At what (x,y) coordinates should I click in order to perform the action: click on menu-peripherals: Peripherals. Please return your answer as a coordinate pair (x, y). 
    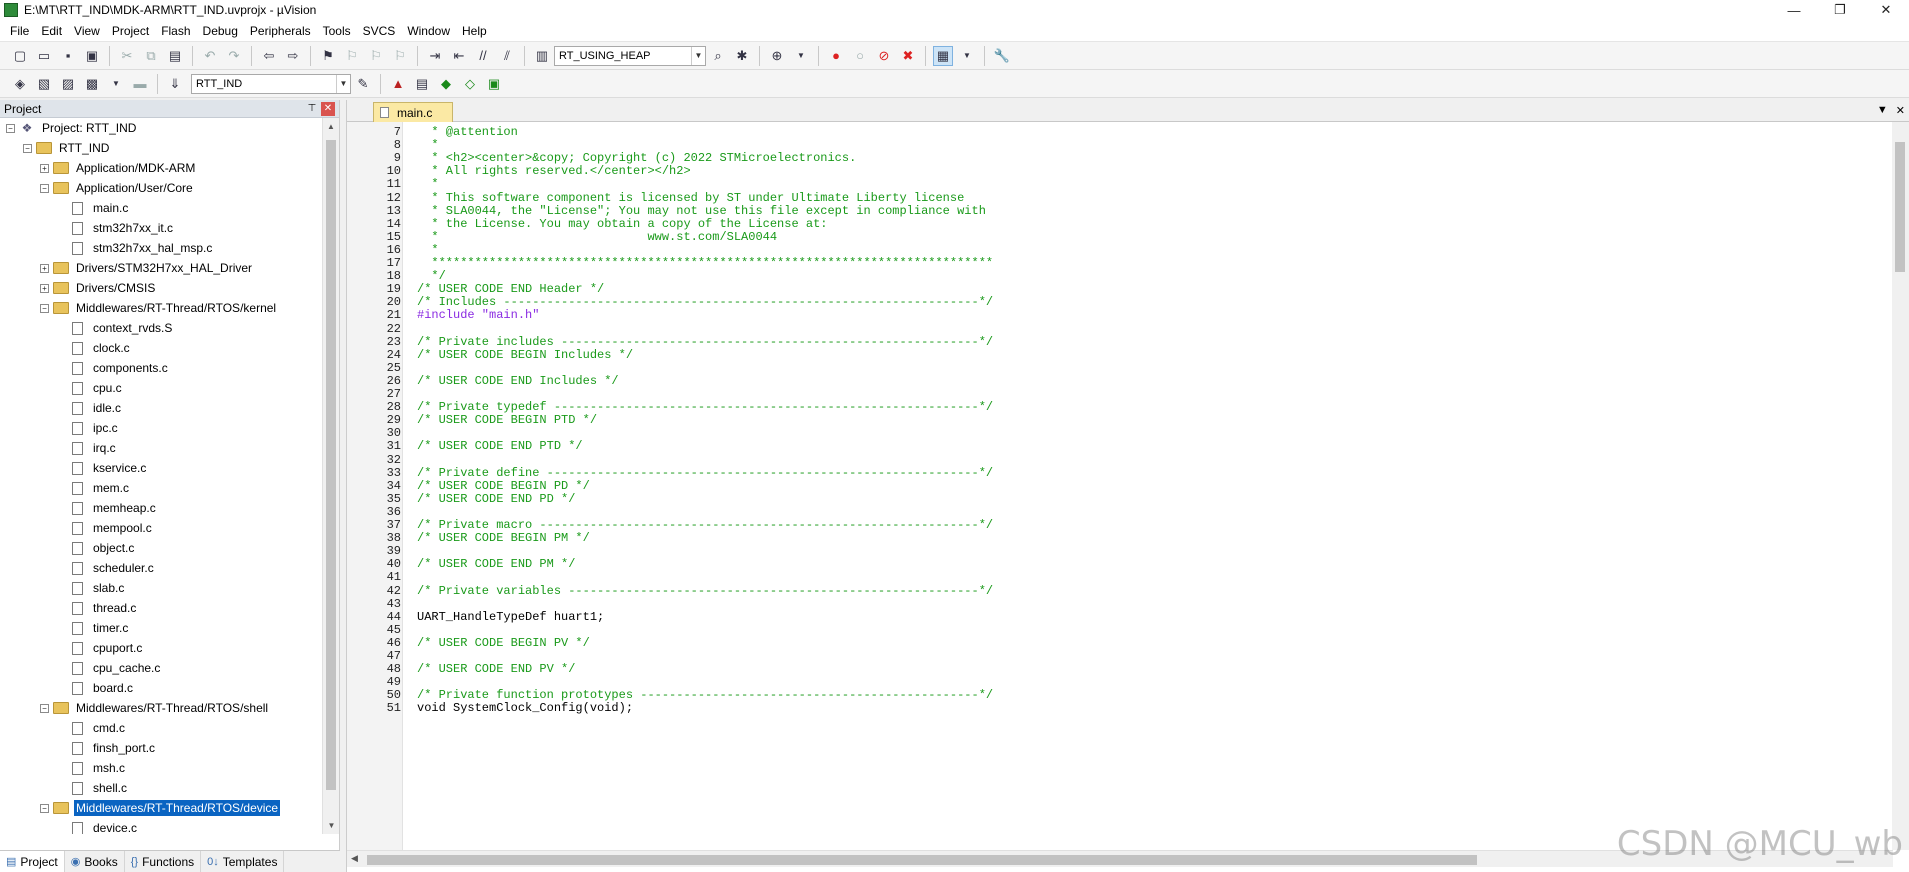
    Looking at the image, I should click on (280, 31).